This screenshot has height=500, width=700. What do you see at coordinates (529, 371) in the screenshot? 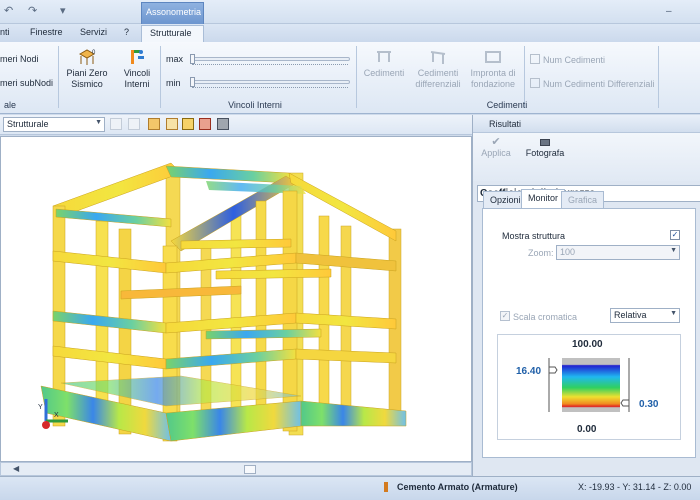
I see `legend-upper-threshold: 16.40` at bounding box center [529, 371].